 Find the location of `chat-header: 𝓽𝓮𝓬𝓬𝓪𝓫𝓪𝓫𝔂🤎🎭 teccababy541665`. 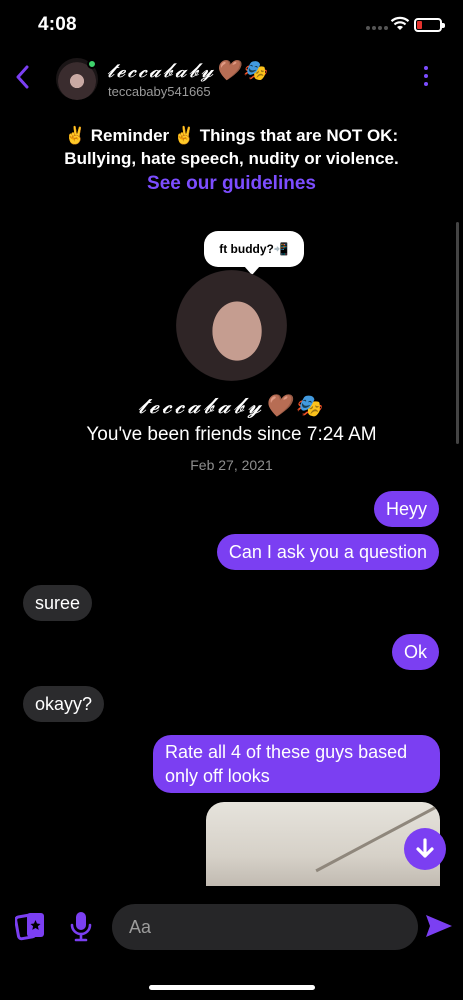

chat-header: 𝓽𝓮𝓬𝓬𝓪𝓫𝓪𝓫𝔂🤎🎭 teccababy541665 is located at coordinates (231, 80).